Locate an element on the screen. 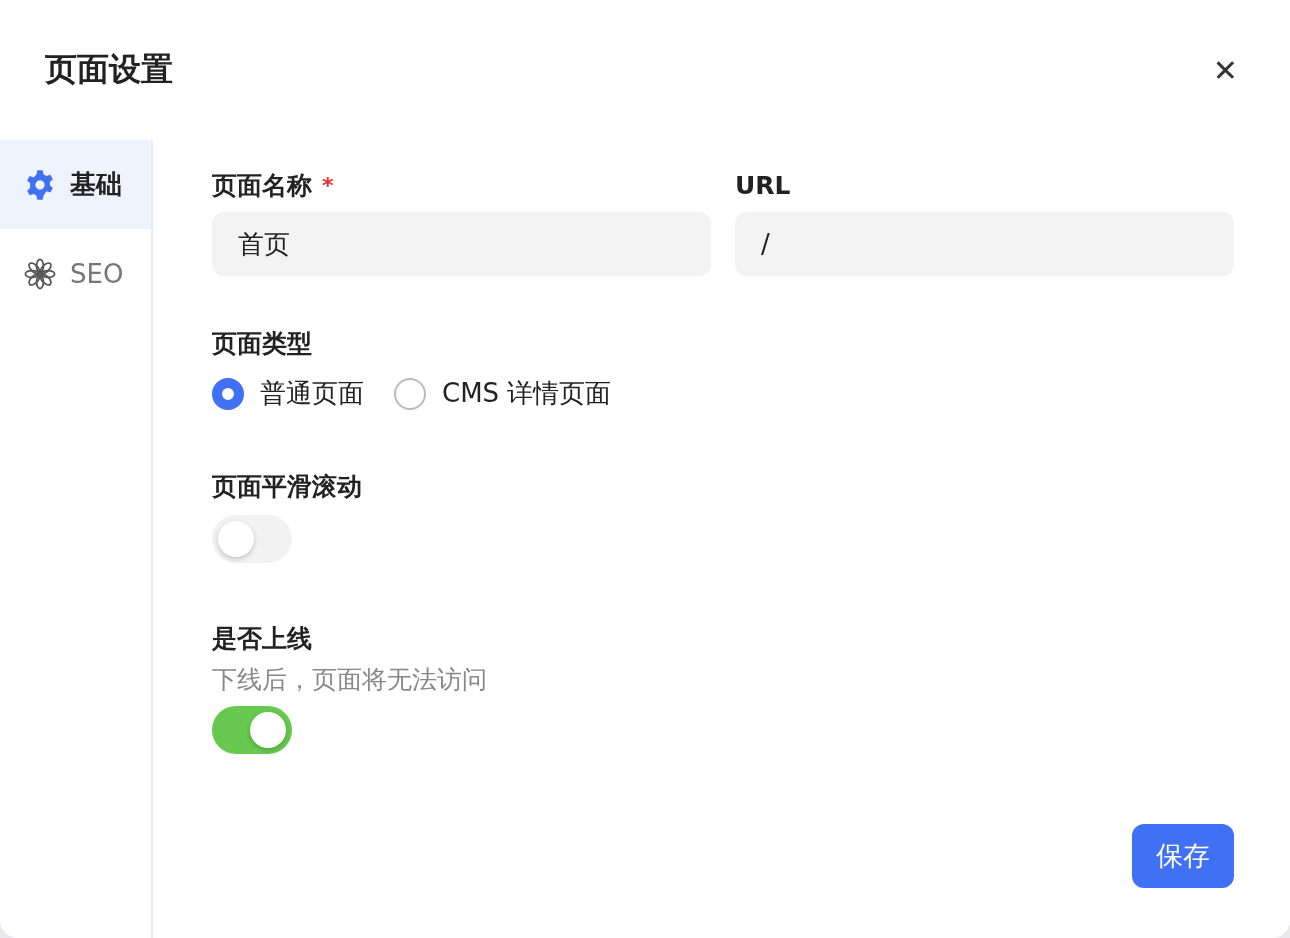 The width and height of the screenshot is (1290, 938). dialog-title: 页面设置 is located at coordinates (109, 69).